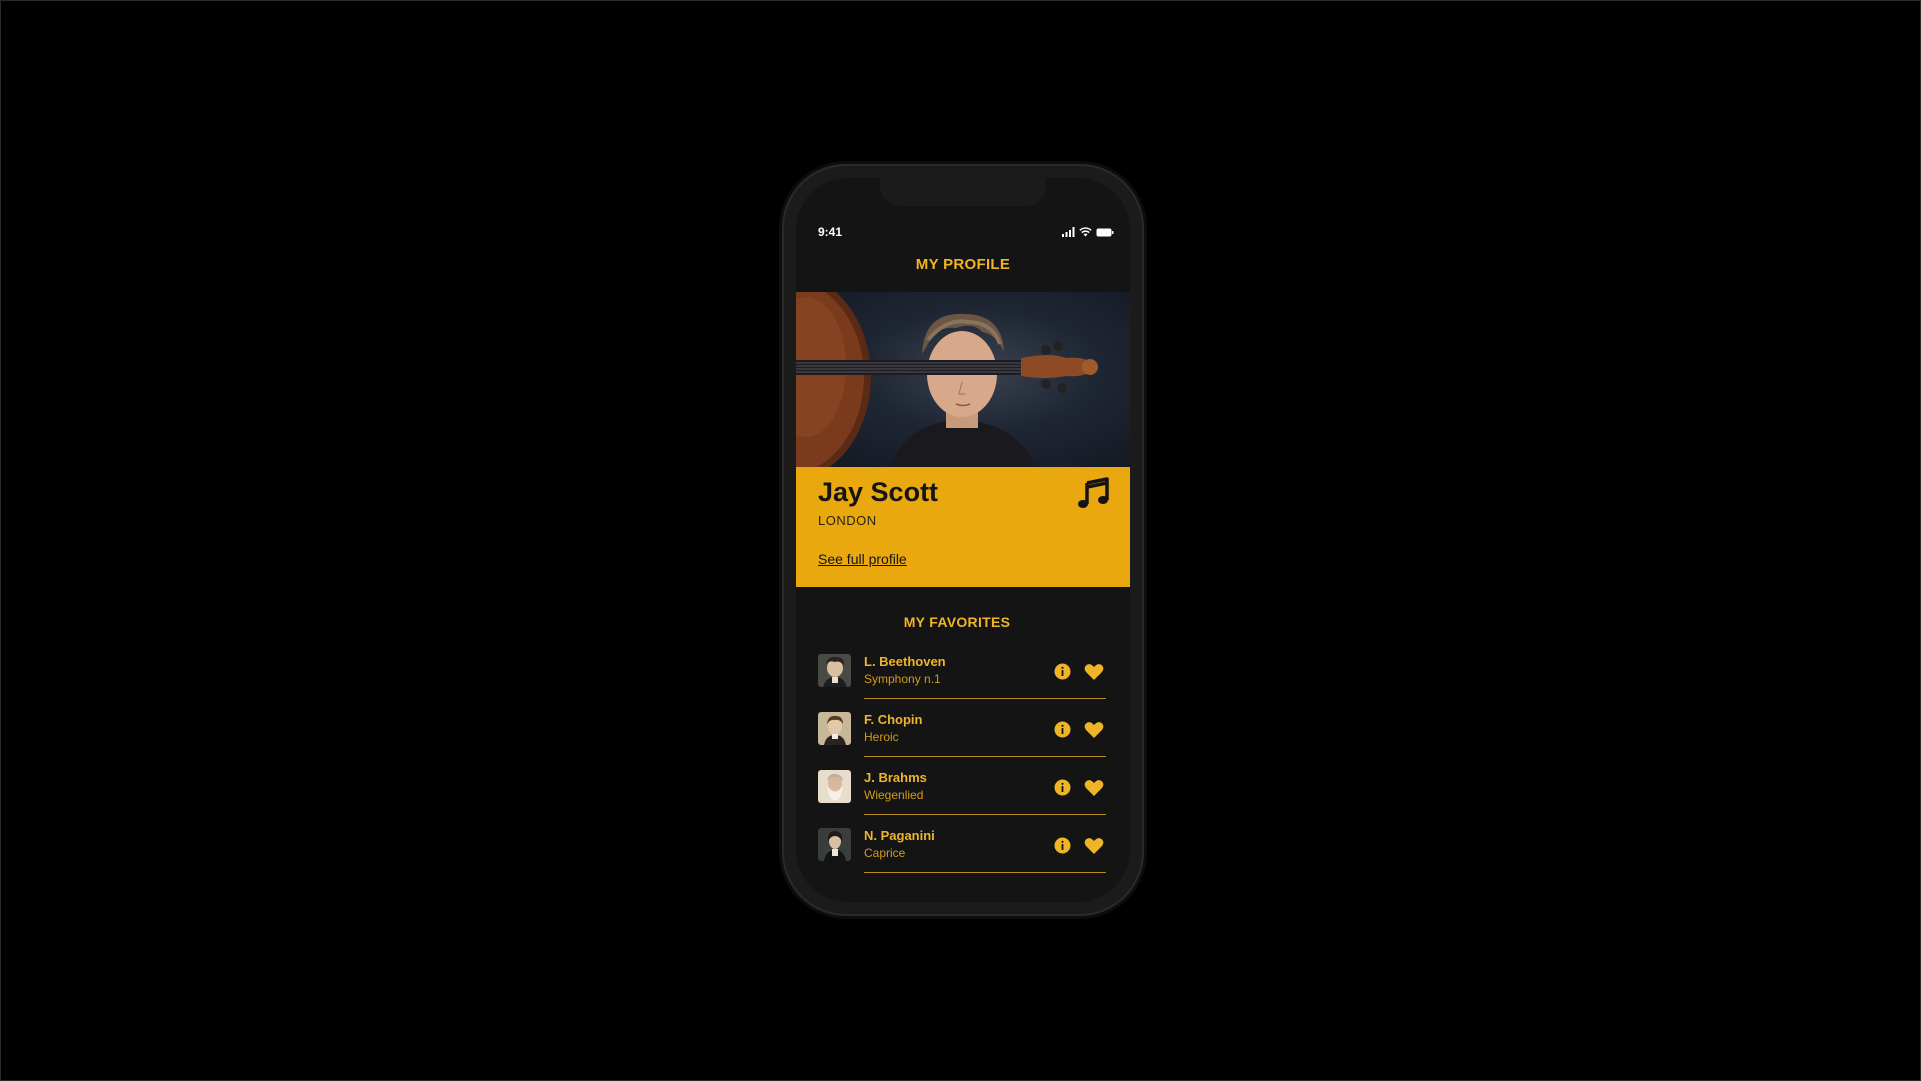  I want to click on work-title: Symphony n.1, so click(902, 679).